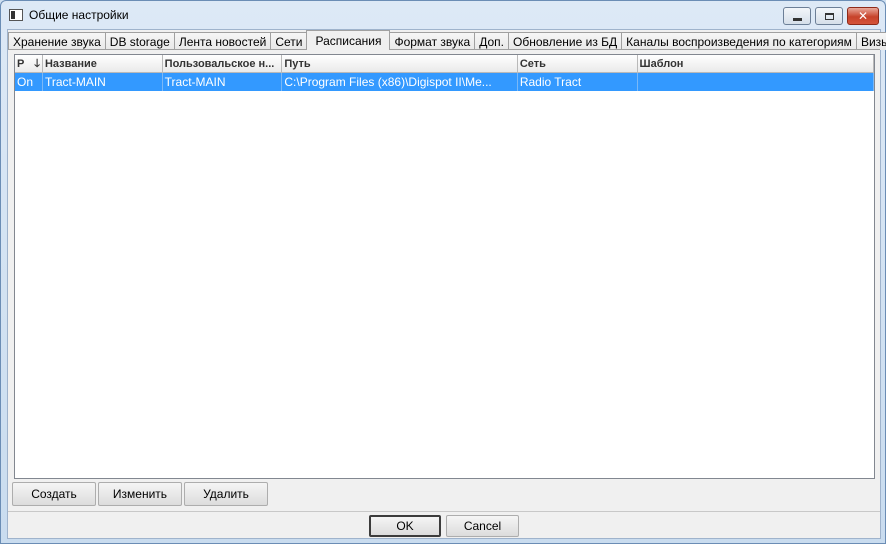  What do you see at coordinates (103, 82) in the screenshot?
I see `cell-name: Tract-MAIN` at bounding box center [103, 82].